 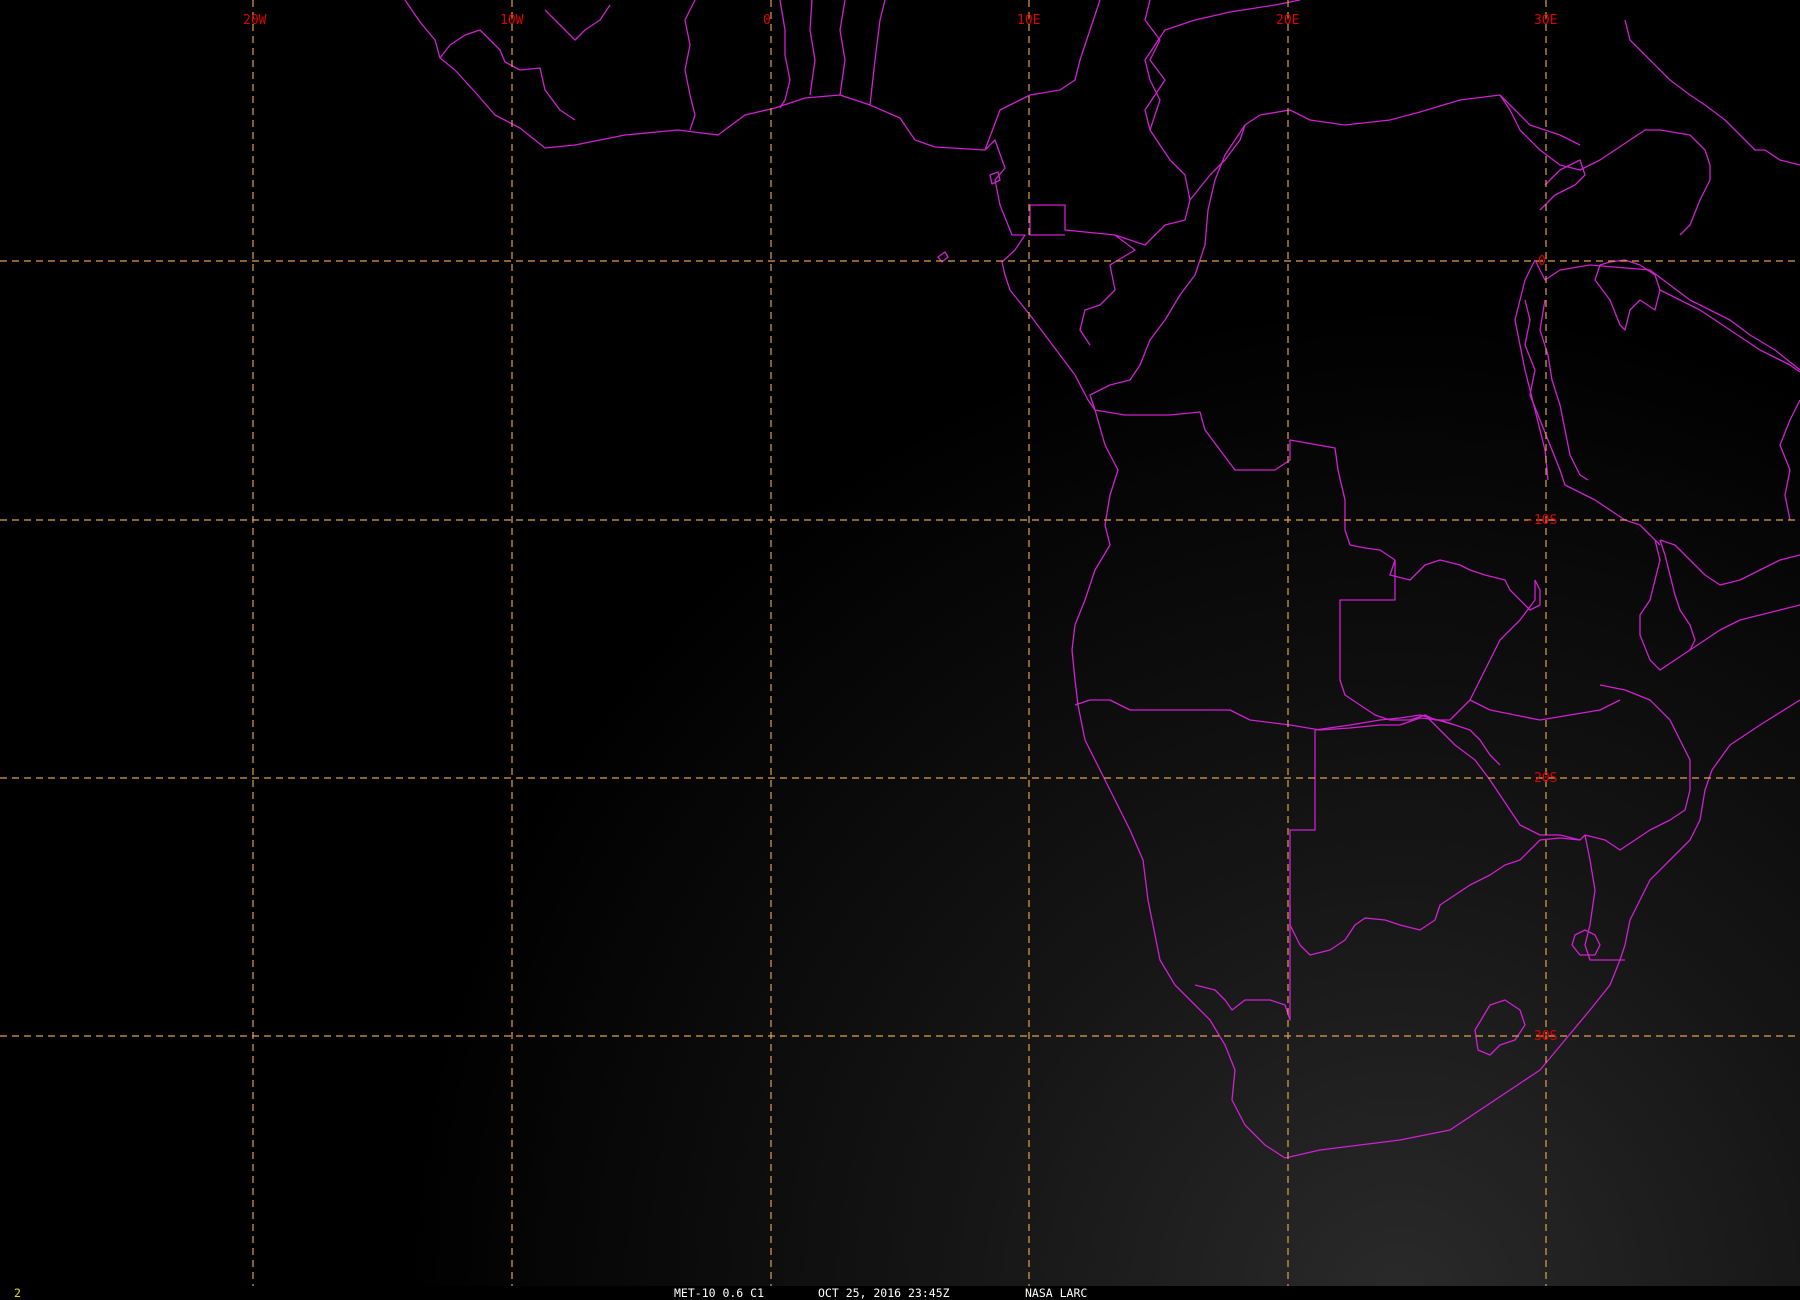 What do you see at coordinates (1542, 261) in the screenshot?
I see `lat-label-0: 0` at bounding box center [1542, 261].